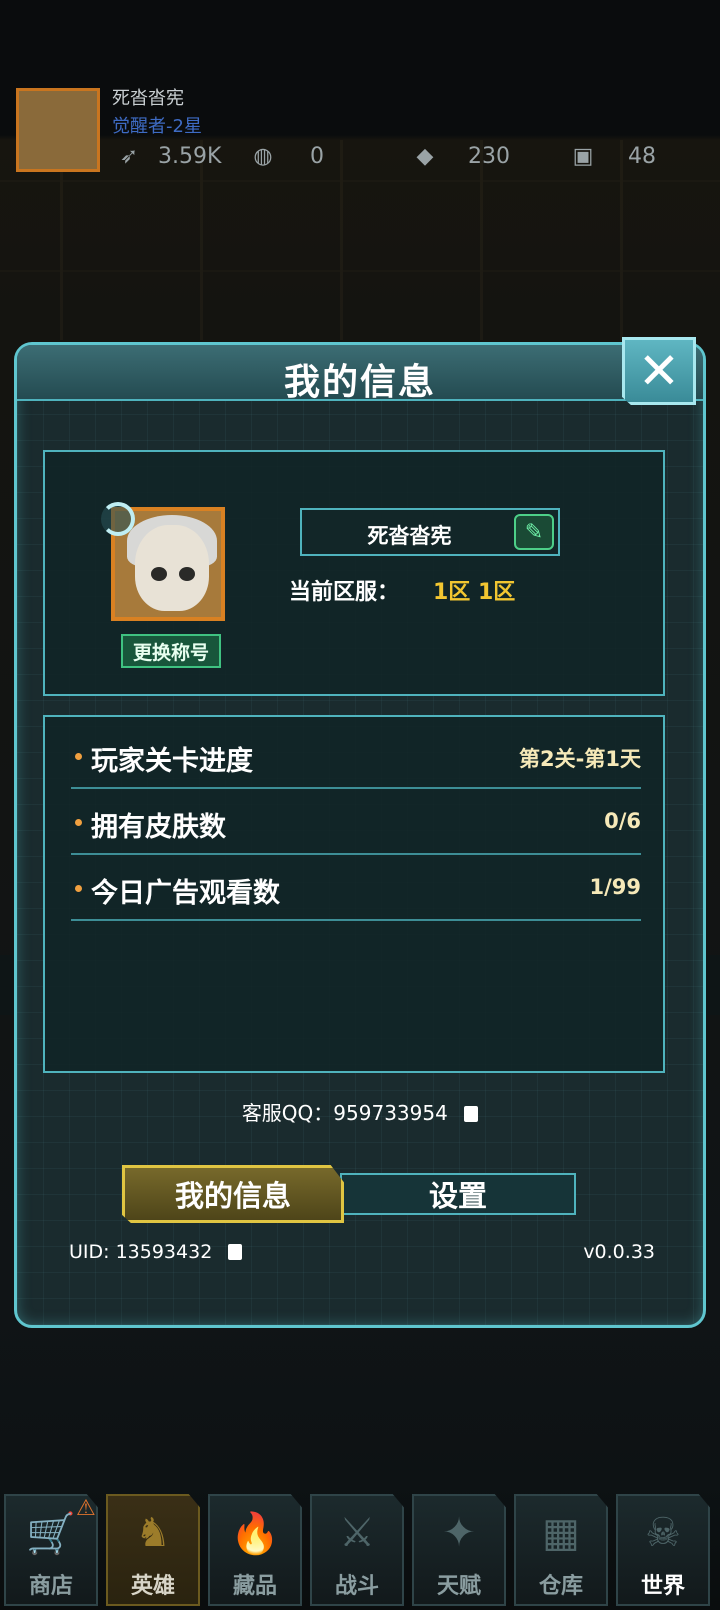  I want to click on resource-cash-value: 48, so click(642, 156).